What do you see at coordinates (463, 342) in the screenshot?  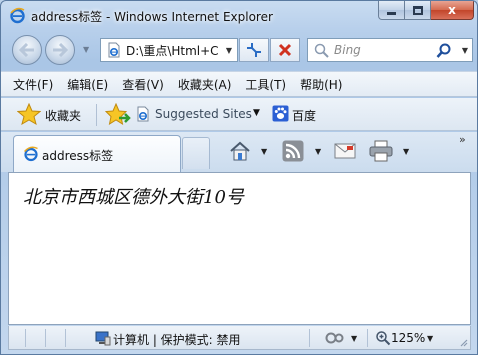 I see `resize-grip-icon` at bounding box center [463, 342].